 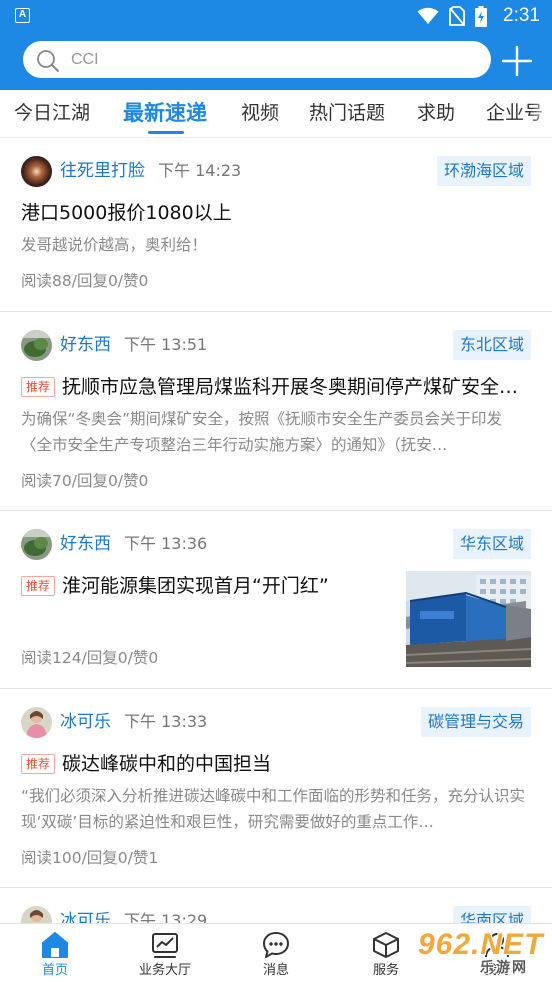 What do you see at coordinates (276, 16) in the screenshot?
I see `status-bar: A 2:31` at bounding box center [276, 16].